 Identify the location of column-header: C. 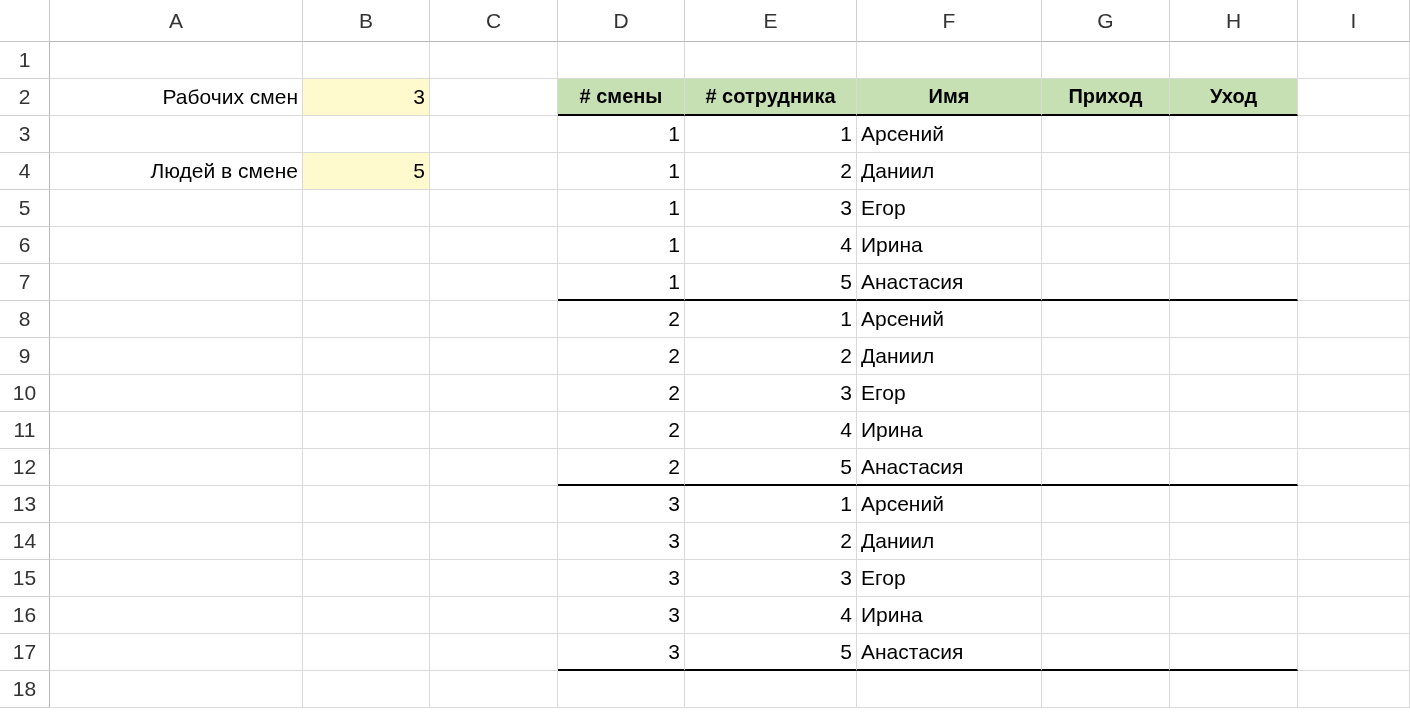
(494, 21).